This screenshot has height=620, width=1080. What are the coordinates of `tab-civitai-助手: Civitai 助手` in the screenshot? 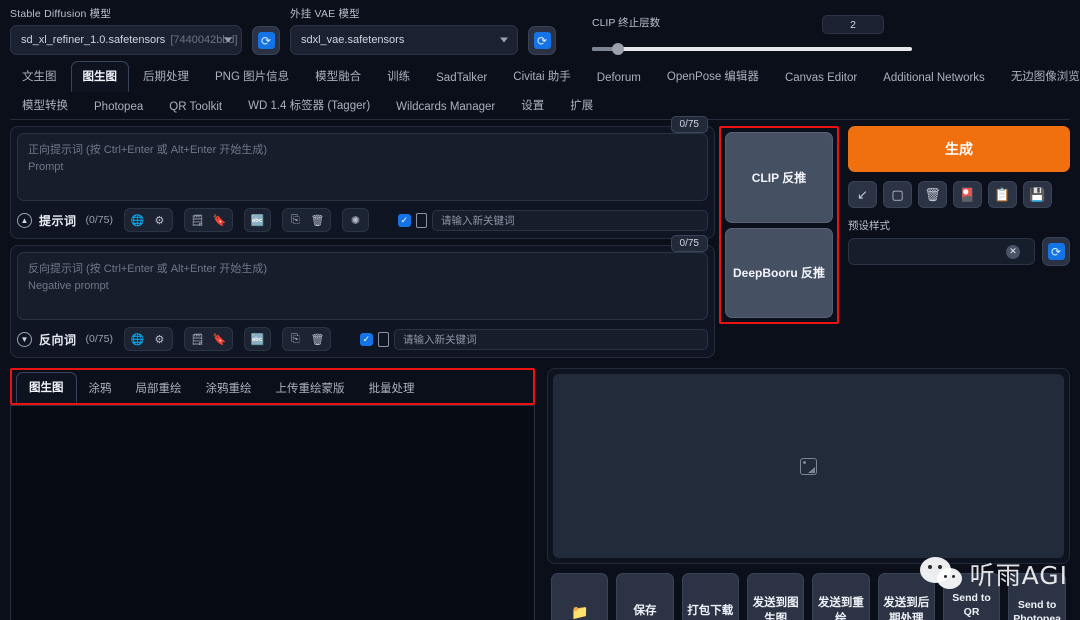 It's located at (542, 76).